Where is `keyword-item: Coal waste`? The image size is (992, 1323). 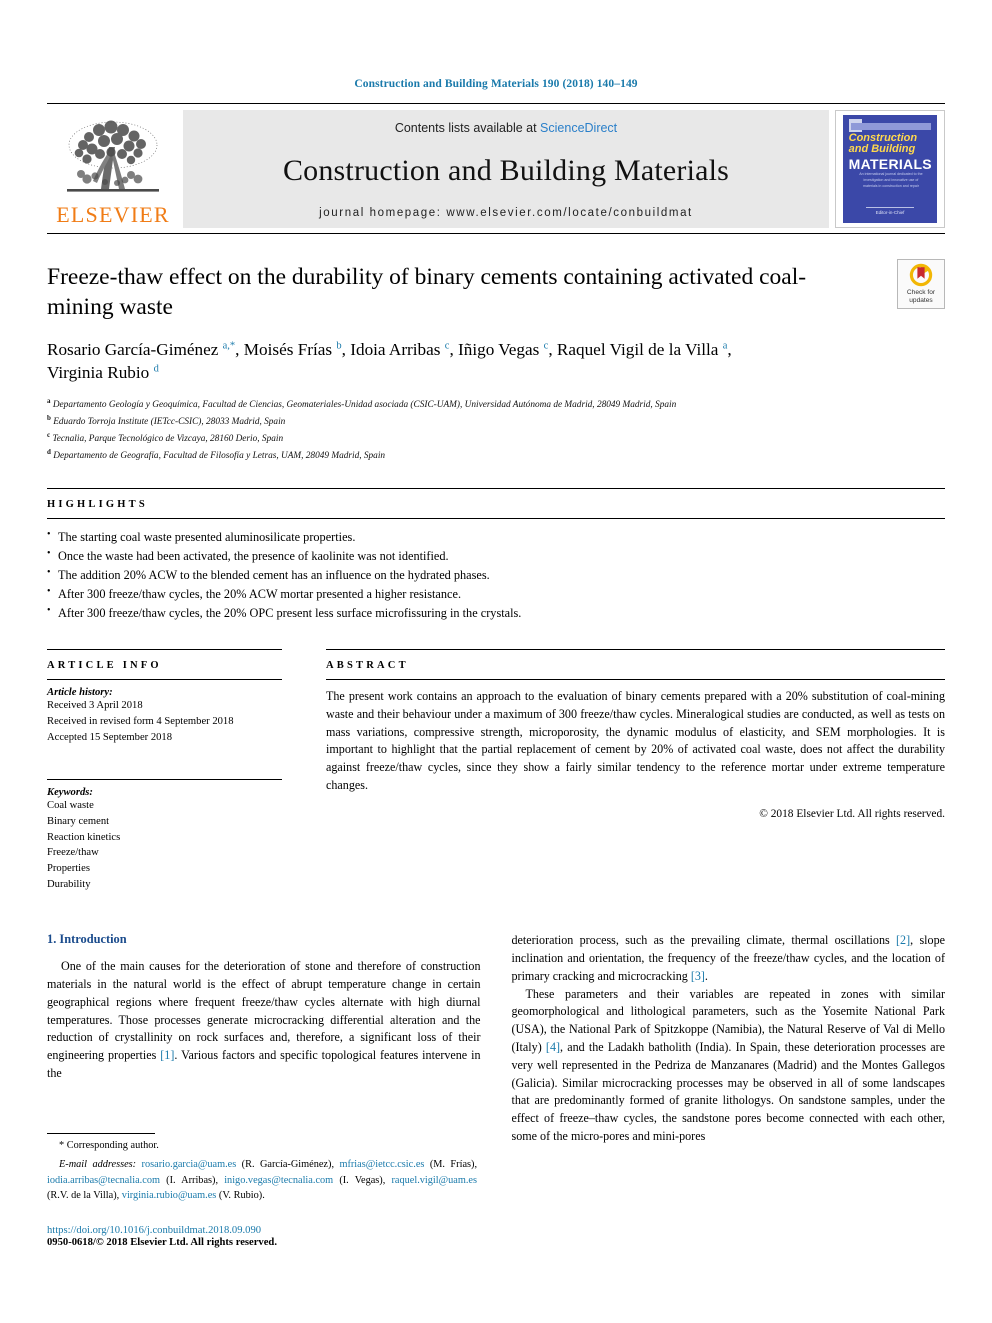 keyword-item: Coal waste is located at coordinates (70, 806).